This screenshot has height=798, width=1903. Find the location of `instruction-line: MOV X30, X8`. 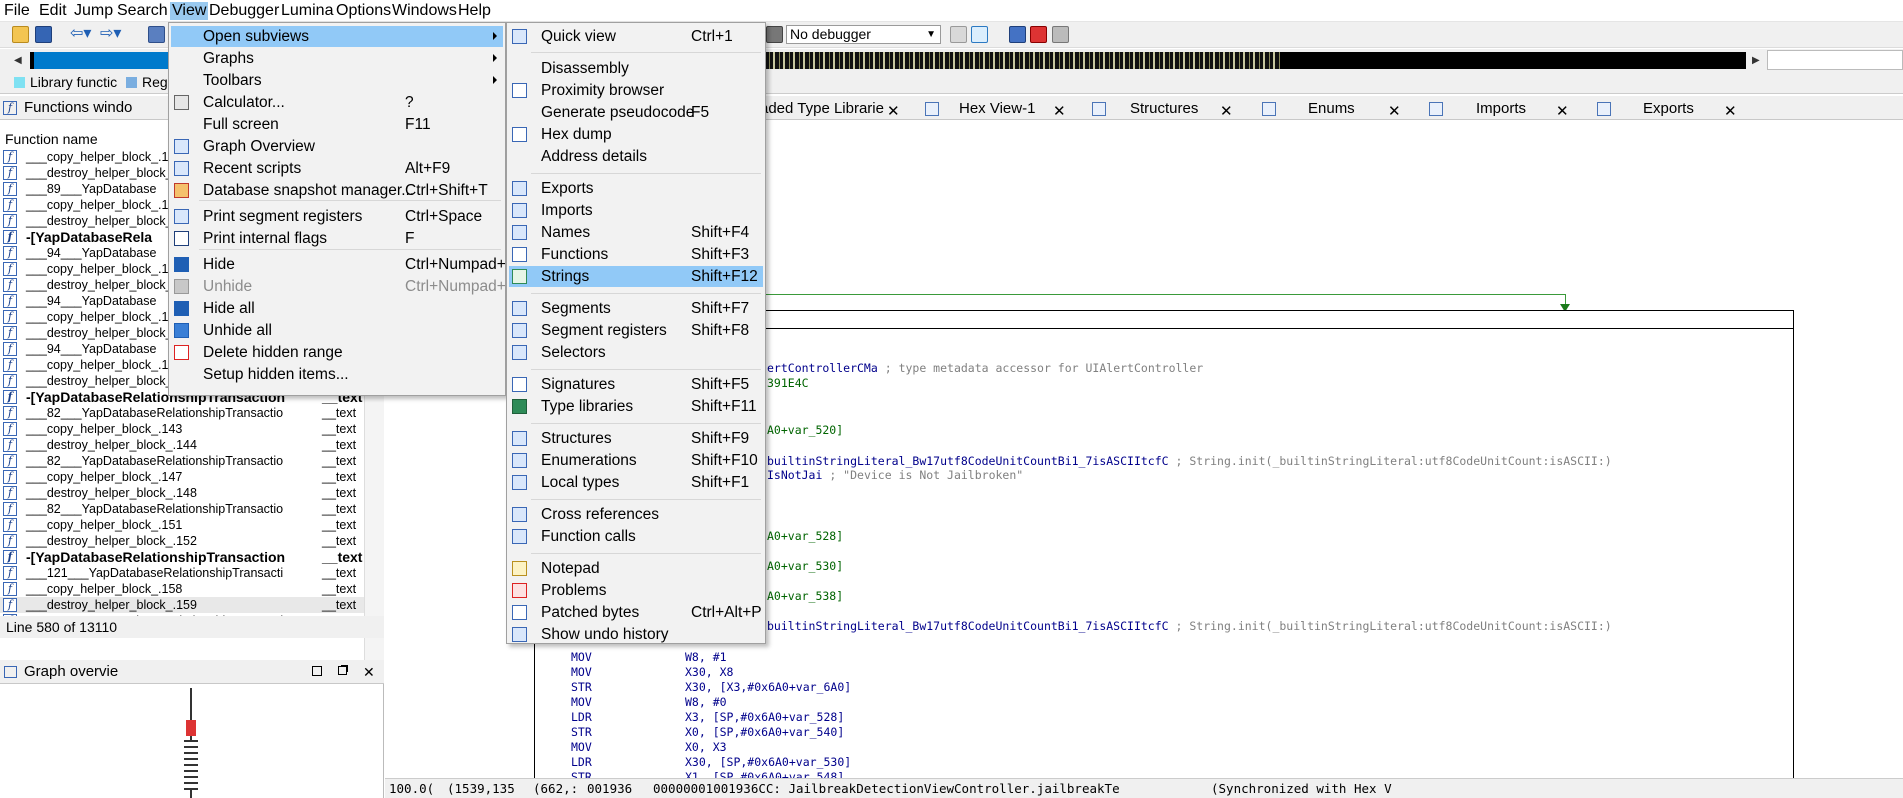

instruction-line: MOV X30, X8 is located at coordinates (652, 672).